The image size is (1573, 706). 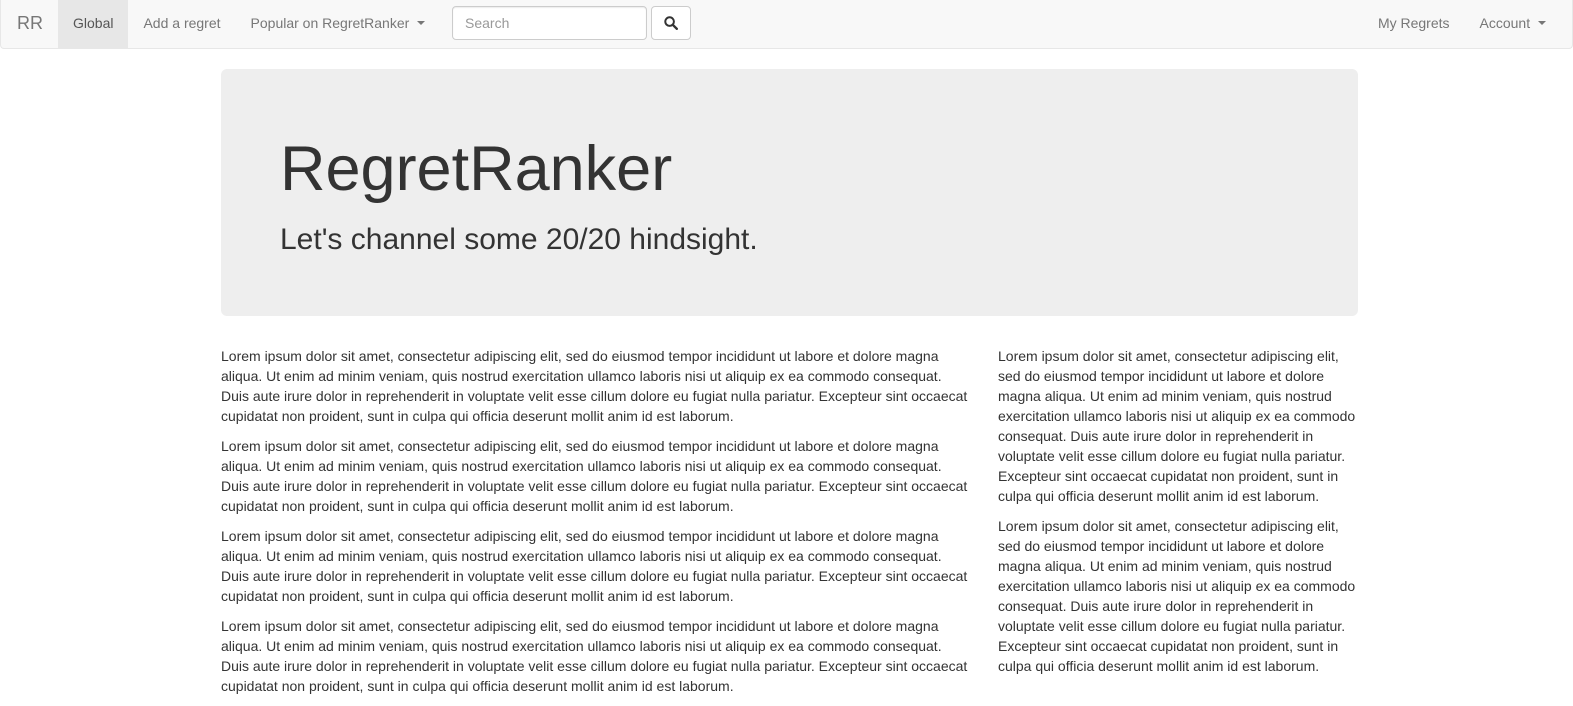 What do you see at coordinates (549, 23) in the screenshot?
I see `search-input` at bounding box center [549, 23].